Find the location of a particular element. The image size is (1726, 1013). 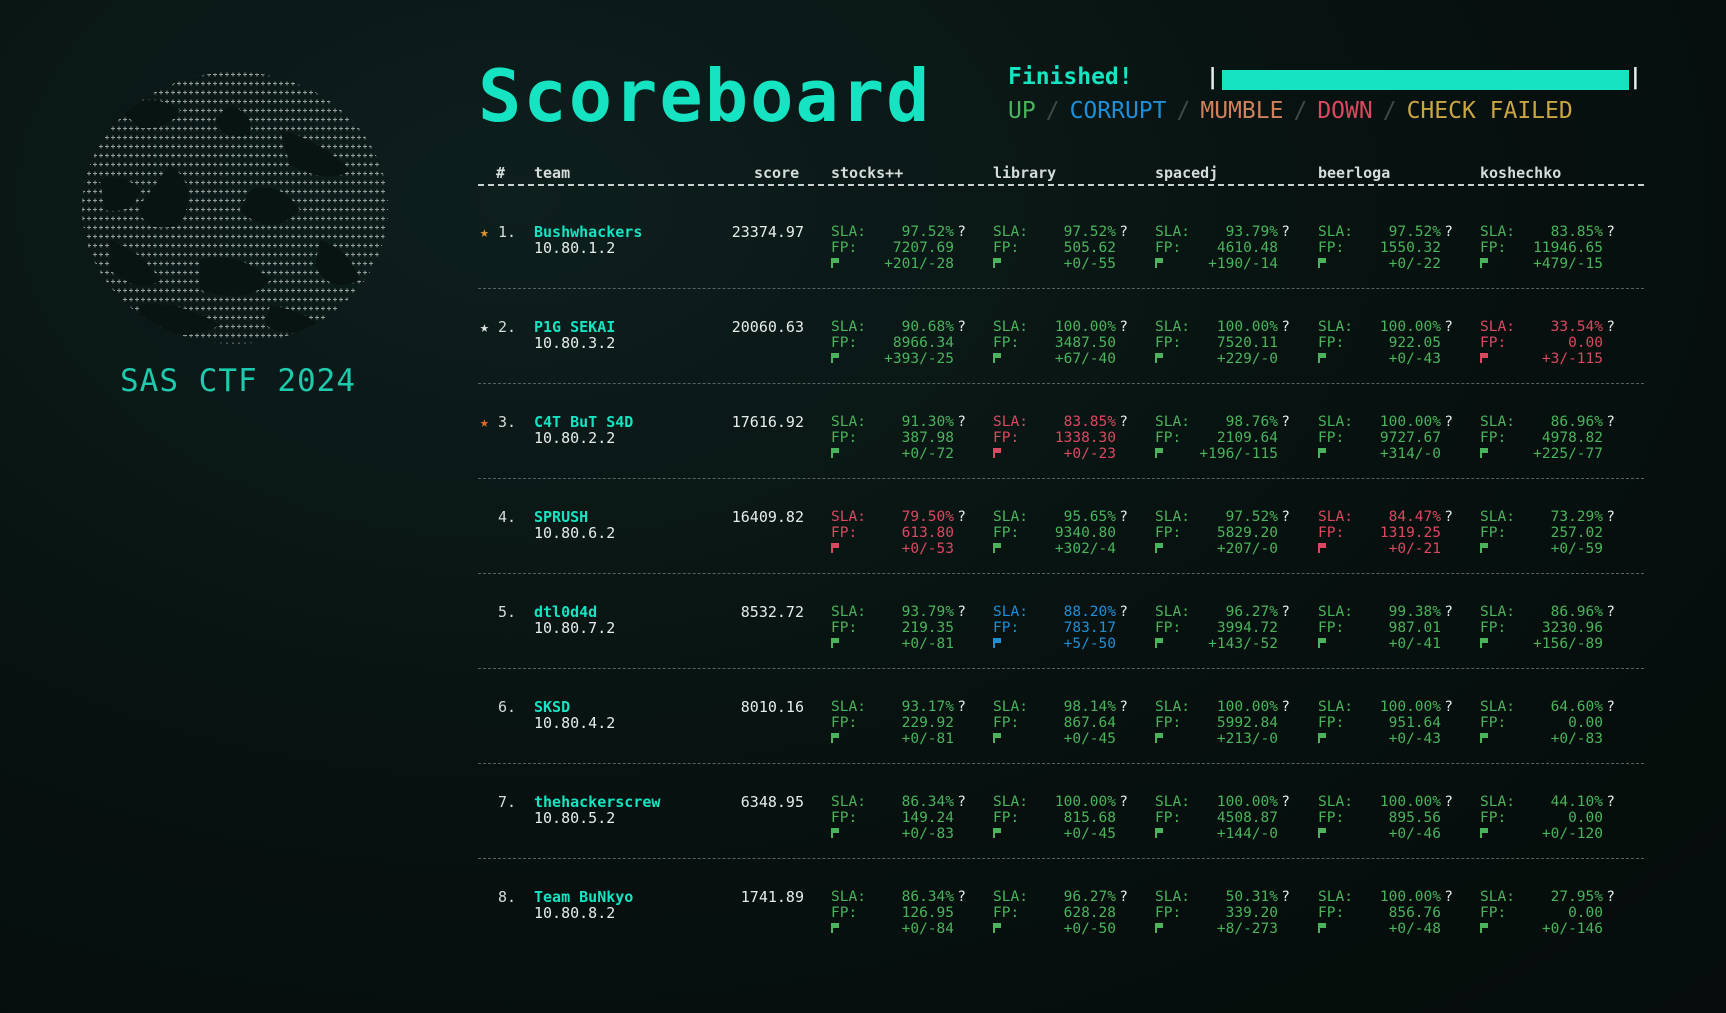

service-cell: SLA: 84.47%? FP: 1319.25 +0/-21 is located at coordinates (1385, 533).